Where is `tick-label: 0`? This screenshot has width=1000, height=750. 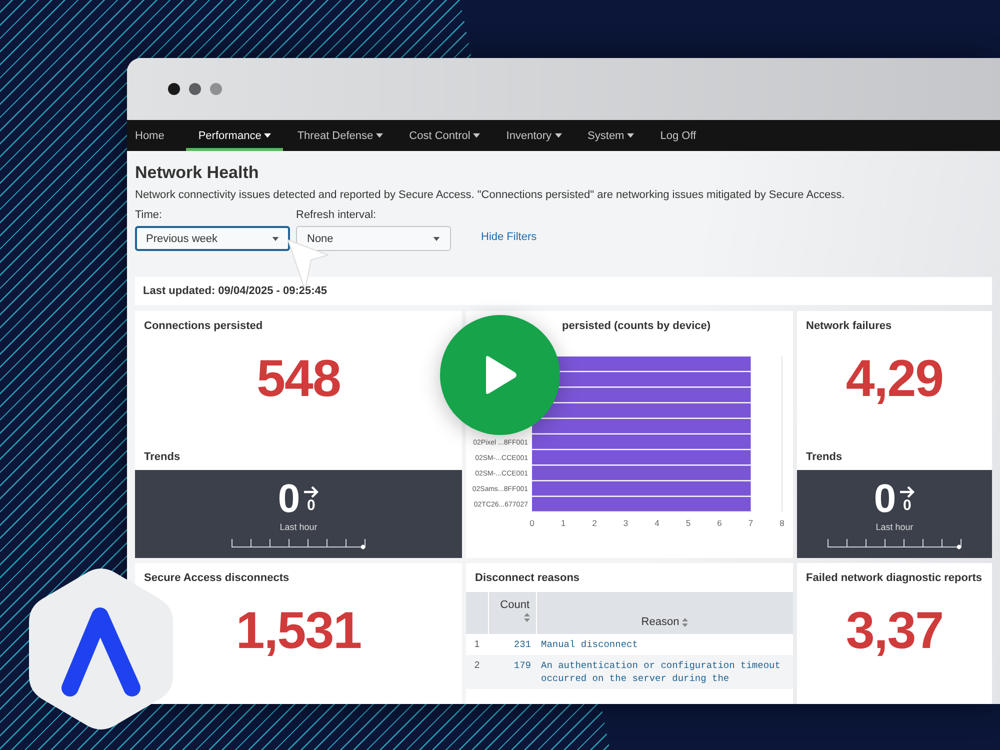 tick-label: 0 is located at coordinates (532, 523).